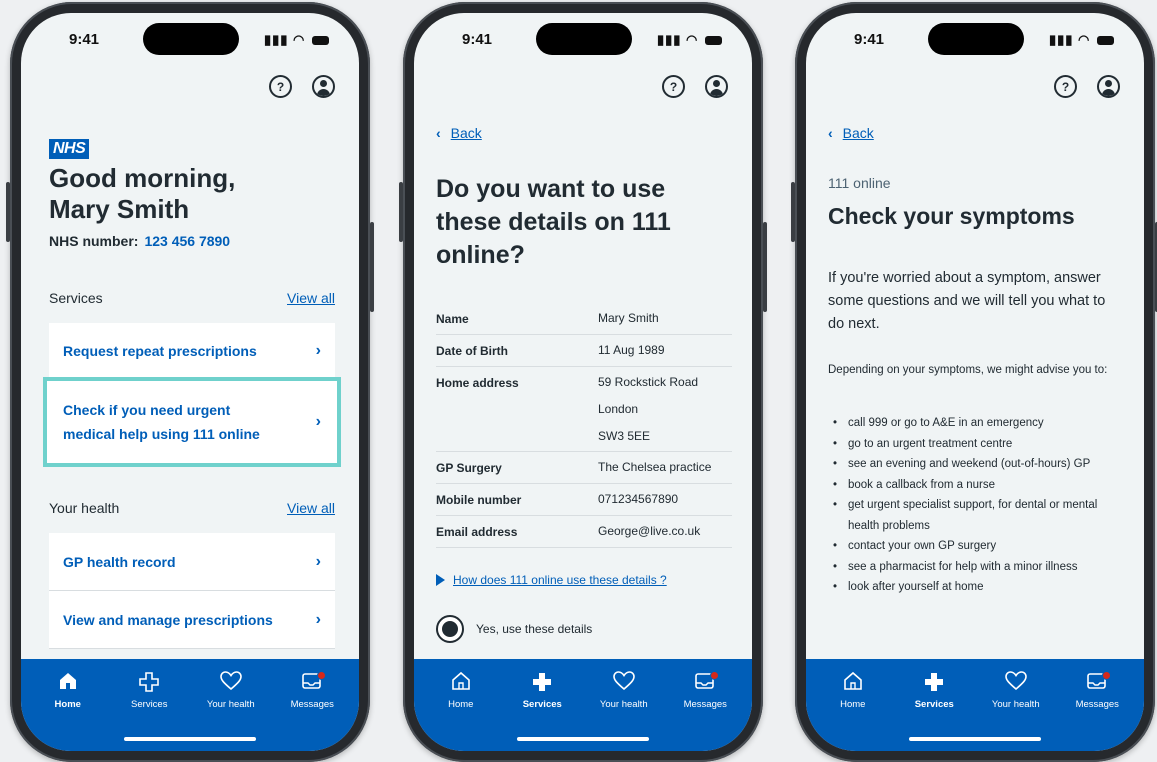  Describe the element at coordinates (312, 683) in the screenshot. I see `messages-icon` at that location.